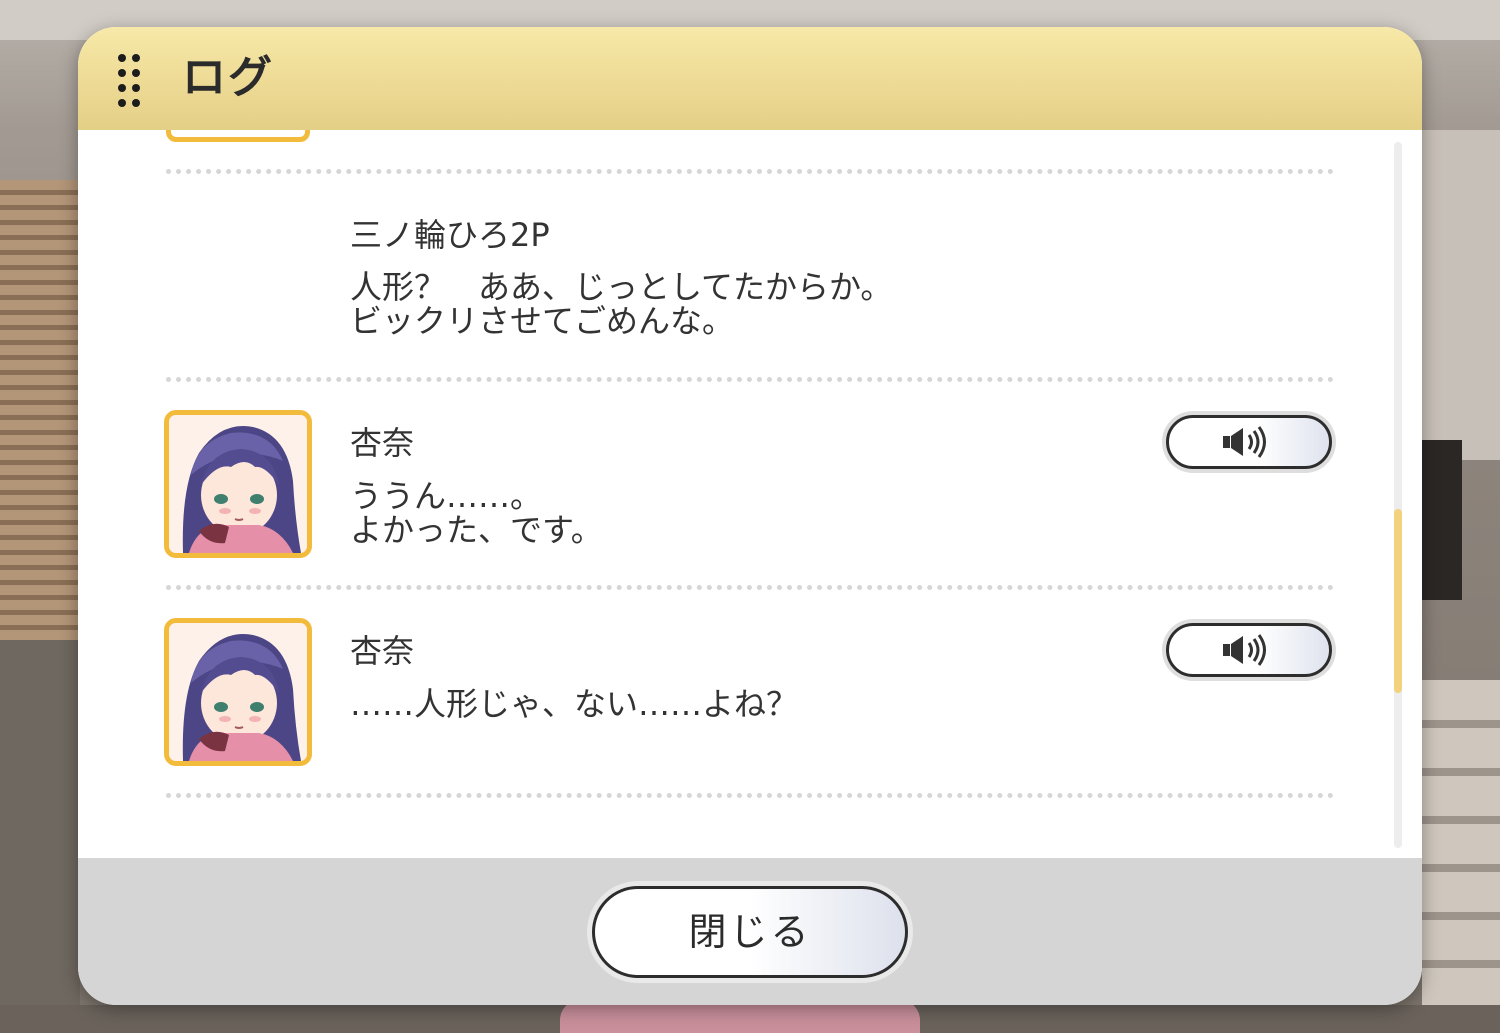 The height and width of the screenshot is (1033, 1500). I want to click on background-monitor, so click(1442, 520).